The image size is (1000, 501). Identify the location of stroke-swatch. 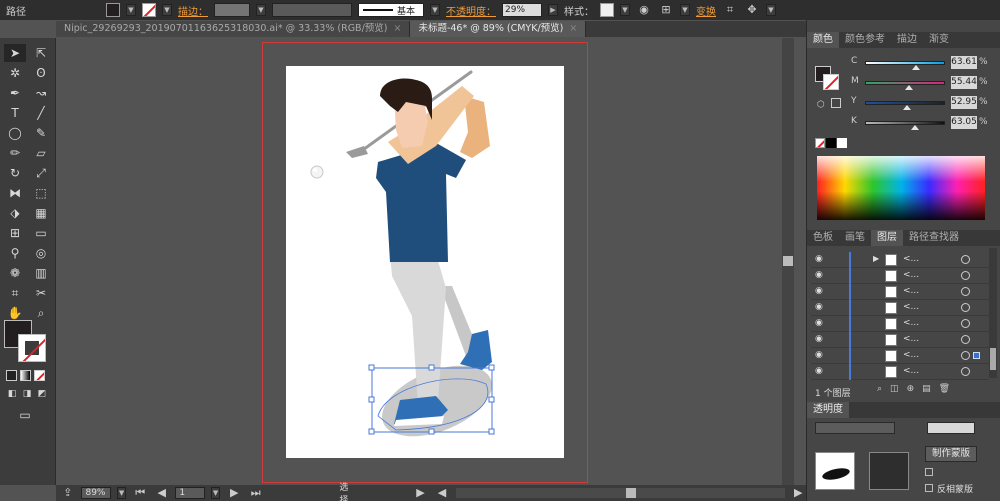
(149, 10).